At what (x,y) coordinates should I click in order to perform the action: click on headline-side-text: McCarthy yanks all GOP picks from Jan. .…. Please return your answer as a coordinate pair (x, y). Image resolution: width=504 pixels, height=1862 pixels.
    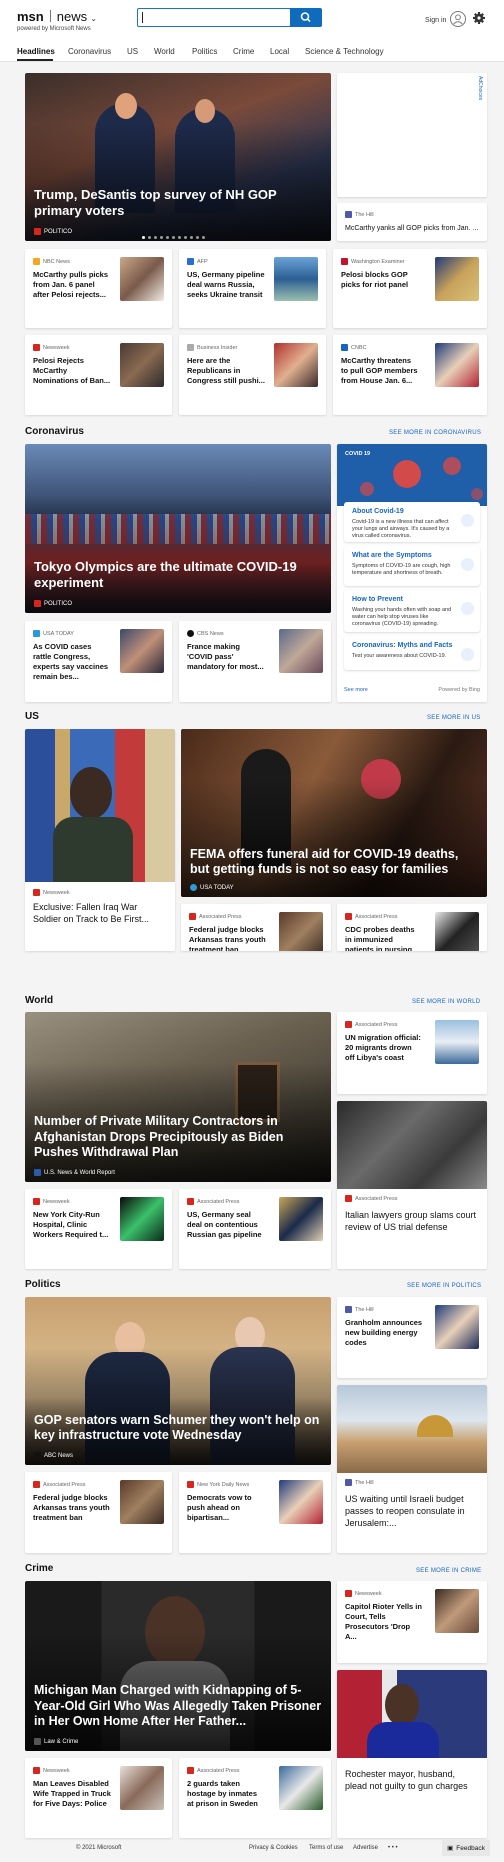
    Looking at the image, I should click on (412, 228).